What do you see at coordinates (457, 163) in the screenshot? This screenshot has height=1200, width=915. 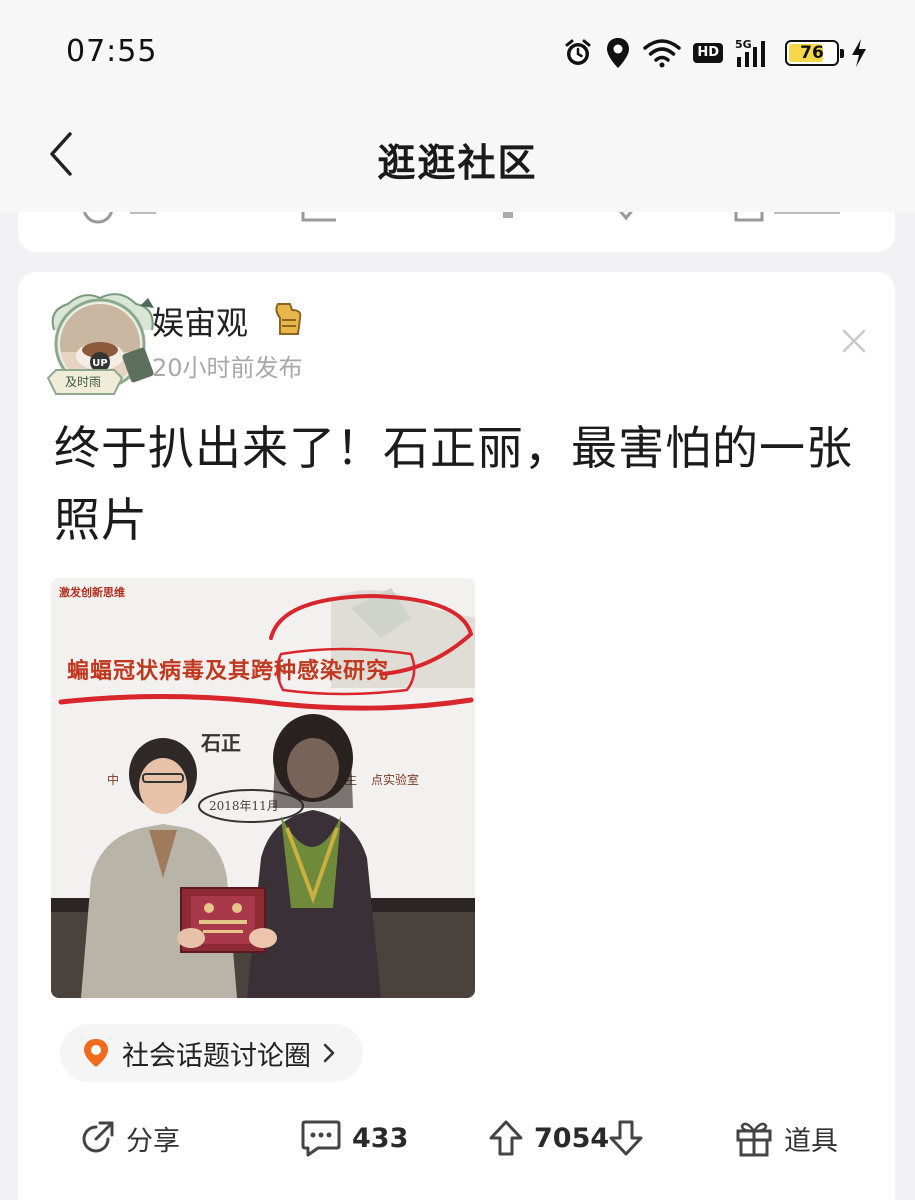 I see `page-title: 逛逛社区` at bounding box center [457, 163].